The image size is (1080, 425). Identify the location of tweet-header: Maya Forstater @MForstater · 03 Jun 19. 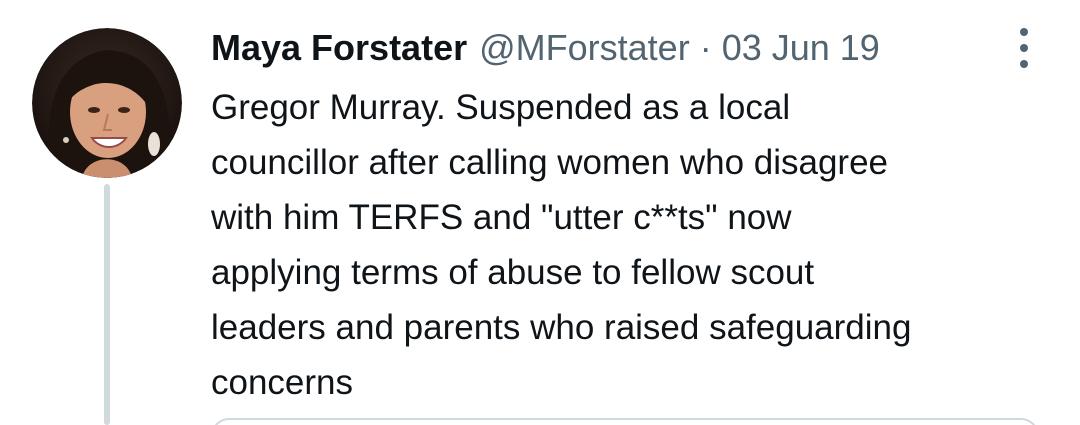
(626, 48).